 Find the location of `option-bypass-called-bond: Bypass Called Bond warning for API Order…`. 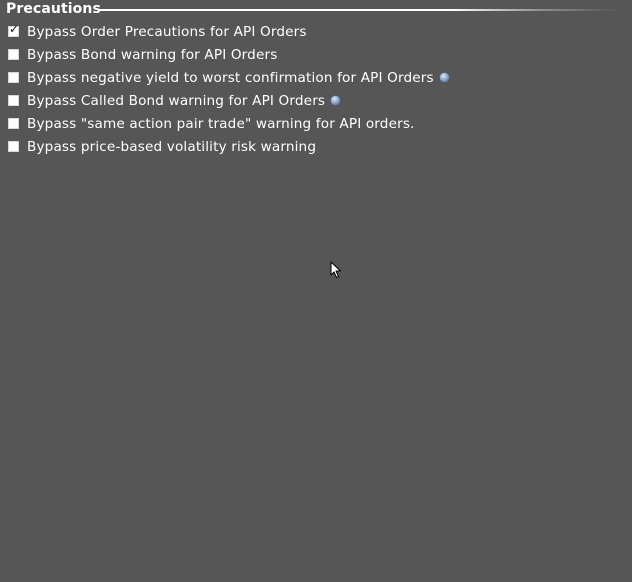

option-bypass-called-bond: Bypass Called Bond warning for API Order… is located at coordinates (318, 100).